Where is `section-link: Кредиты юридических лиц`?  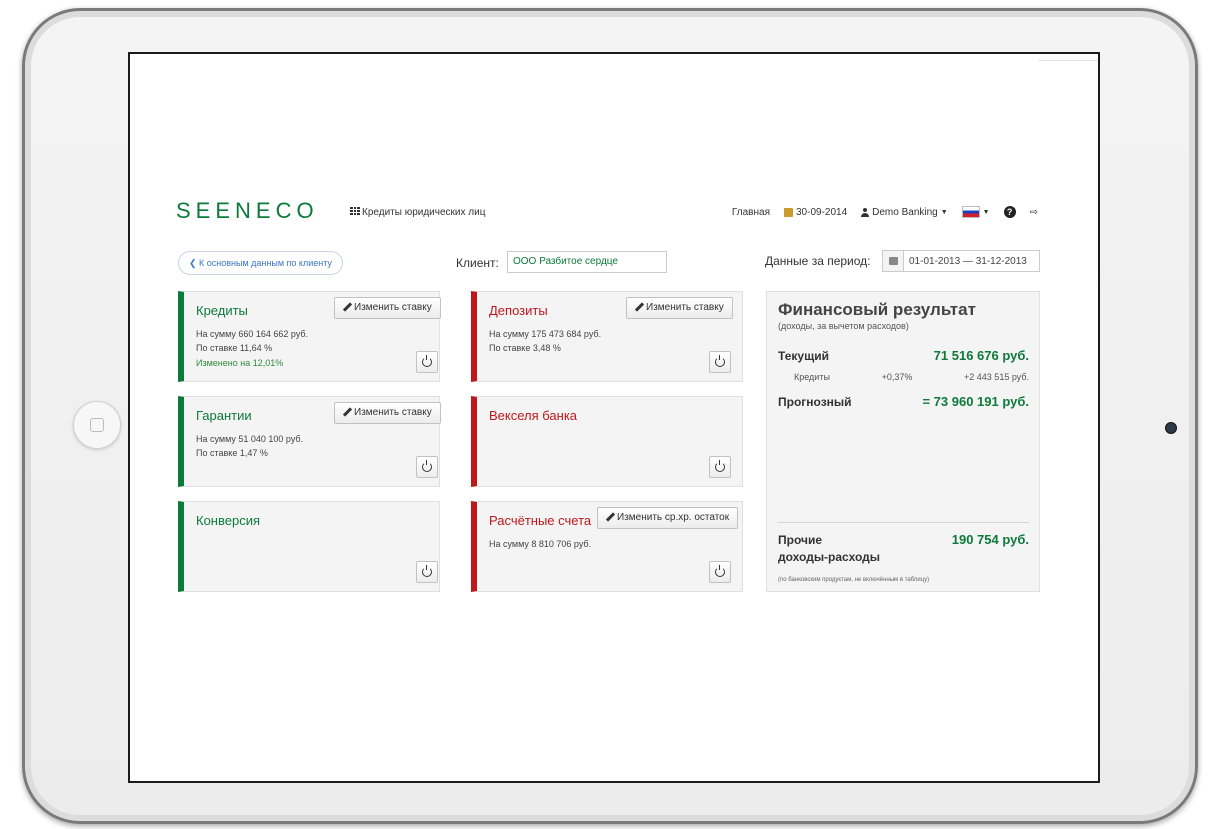 section-link: Кредиты юридических лиц is located at coordinates (417, 212).